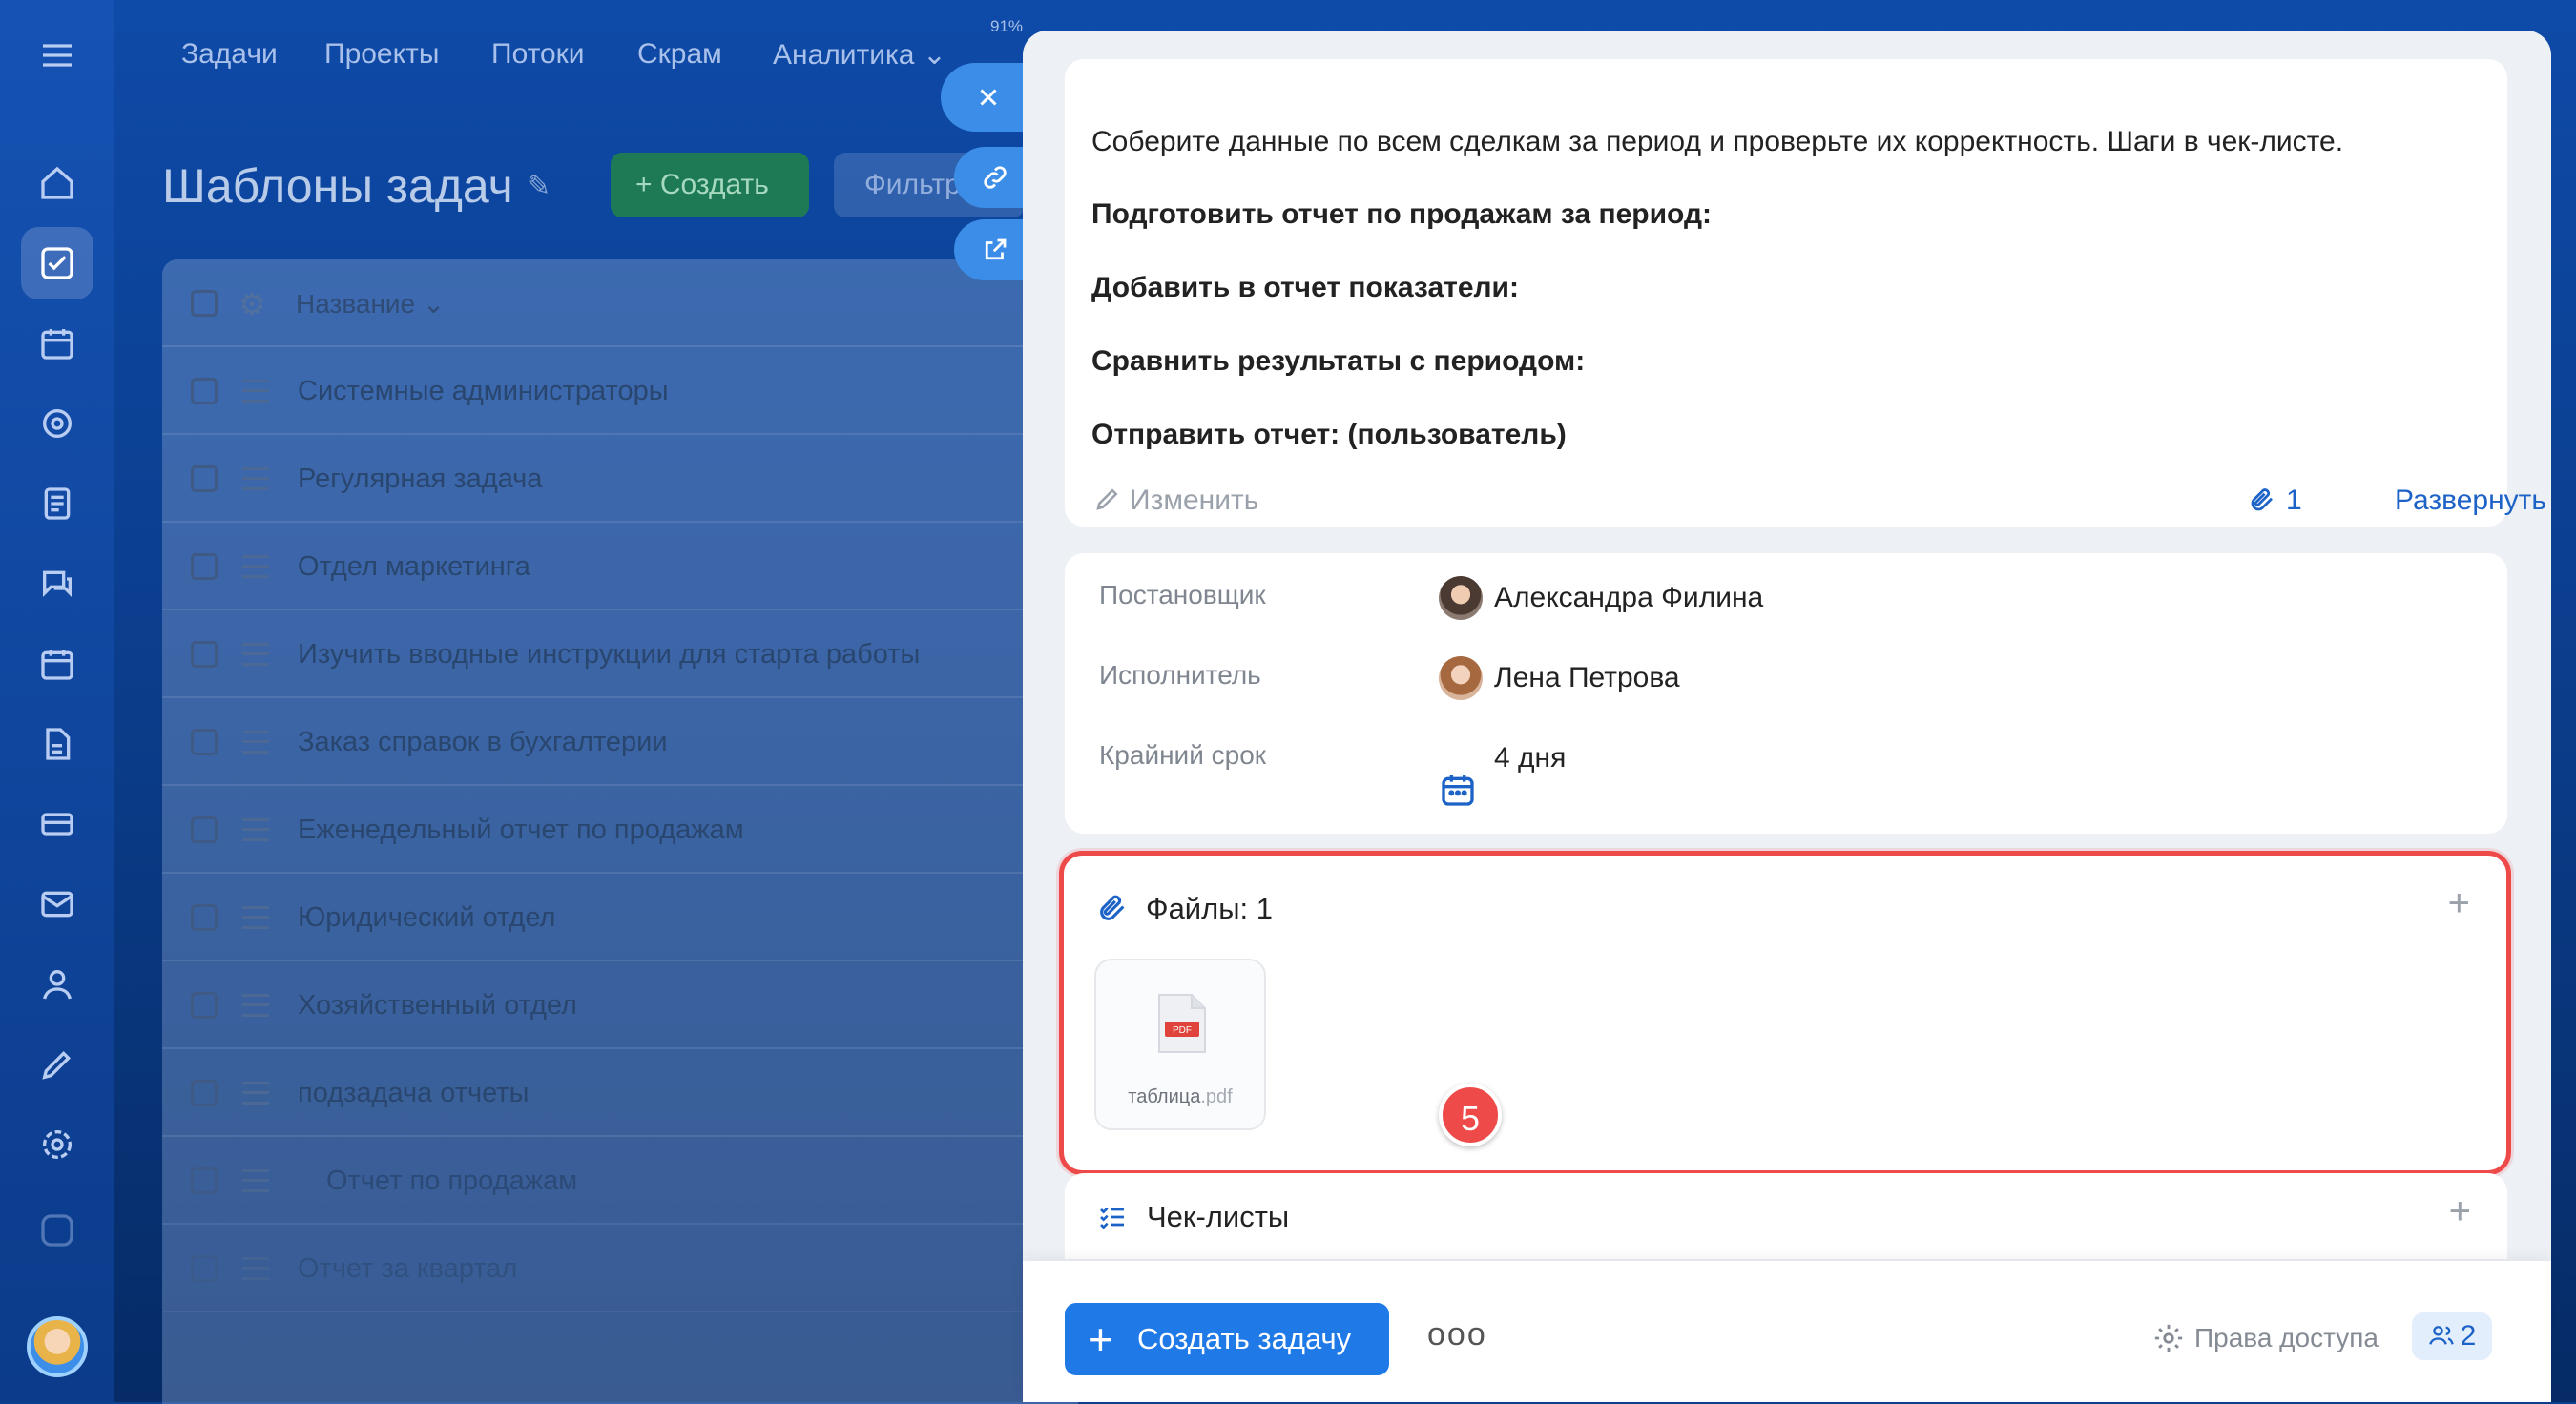 This screenshot has height=1404, width=2576. What do you see at coordinates (620, 1268) in the screenshot?
I see `table-row: Отчет за квартал` at bounding box center [620, 1268].